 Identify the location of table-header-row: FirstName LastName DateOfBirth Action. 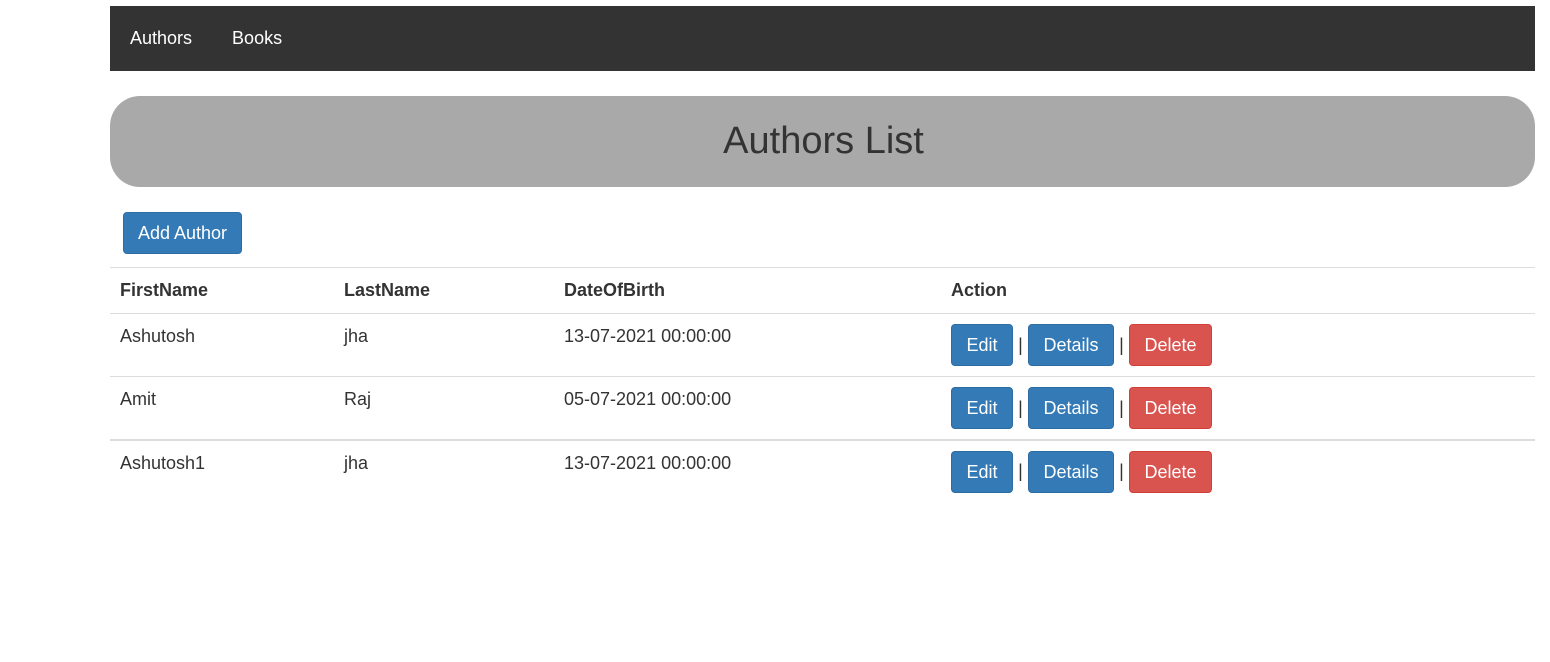
(822, 290).